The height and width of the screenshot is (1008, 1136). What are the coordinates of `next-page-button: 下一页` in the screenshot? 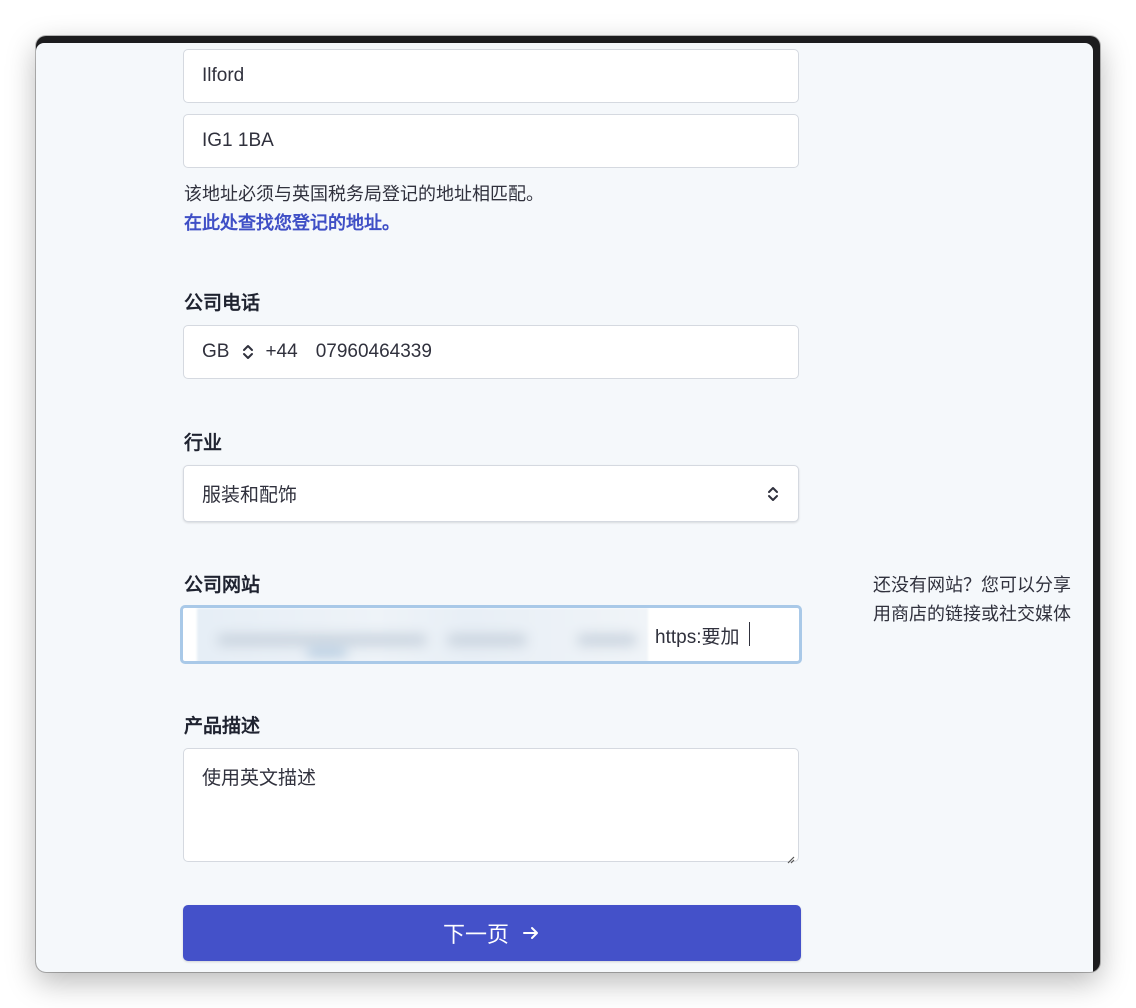 It's located at (492, 933).